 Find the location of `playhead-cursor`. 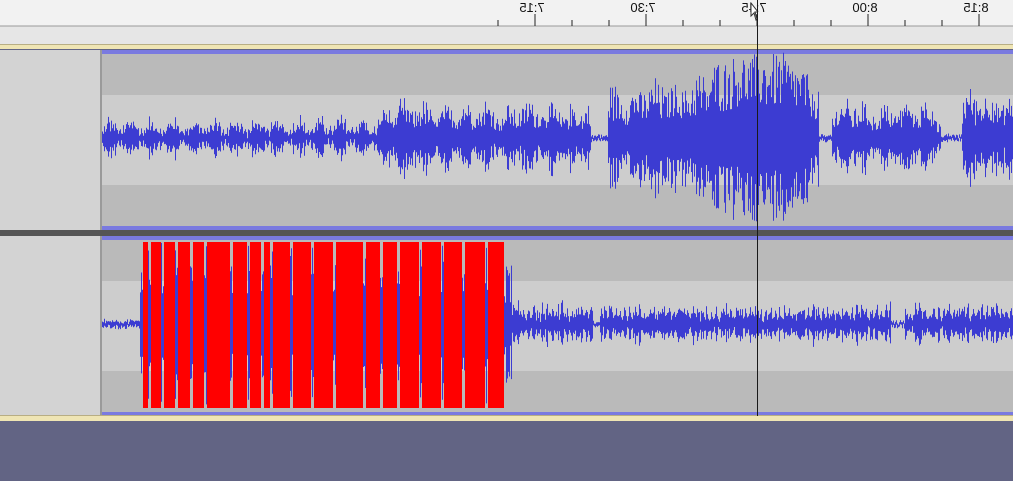

playhead-cursor is located at coordinates (757, 208).